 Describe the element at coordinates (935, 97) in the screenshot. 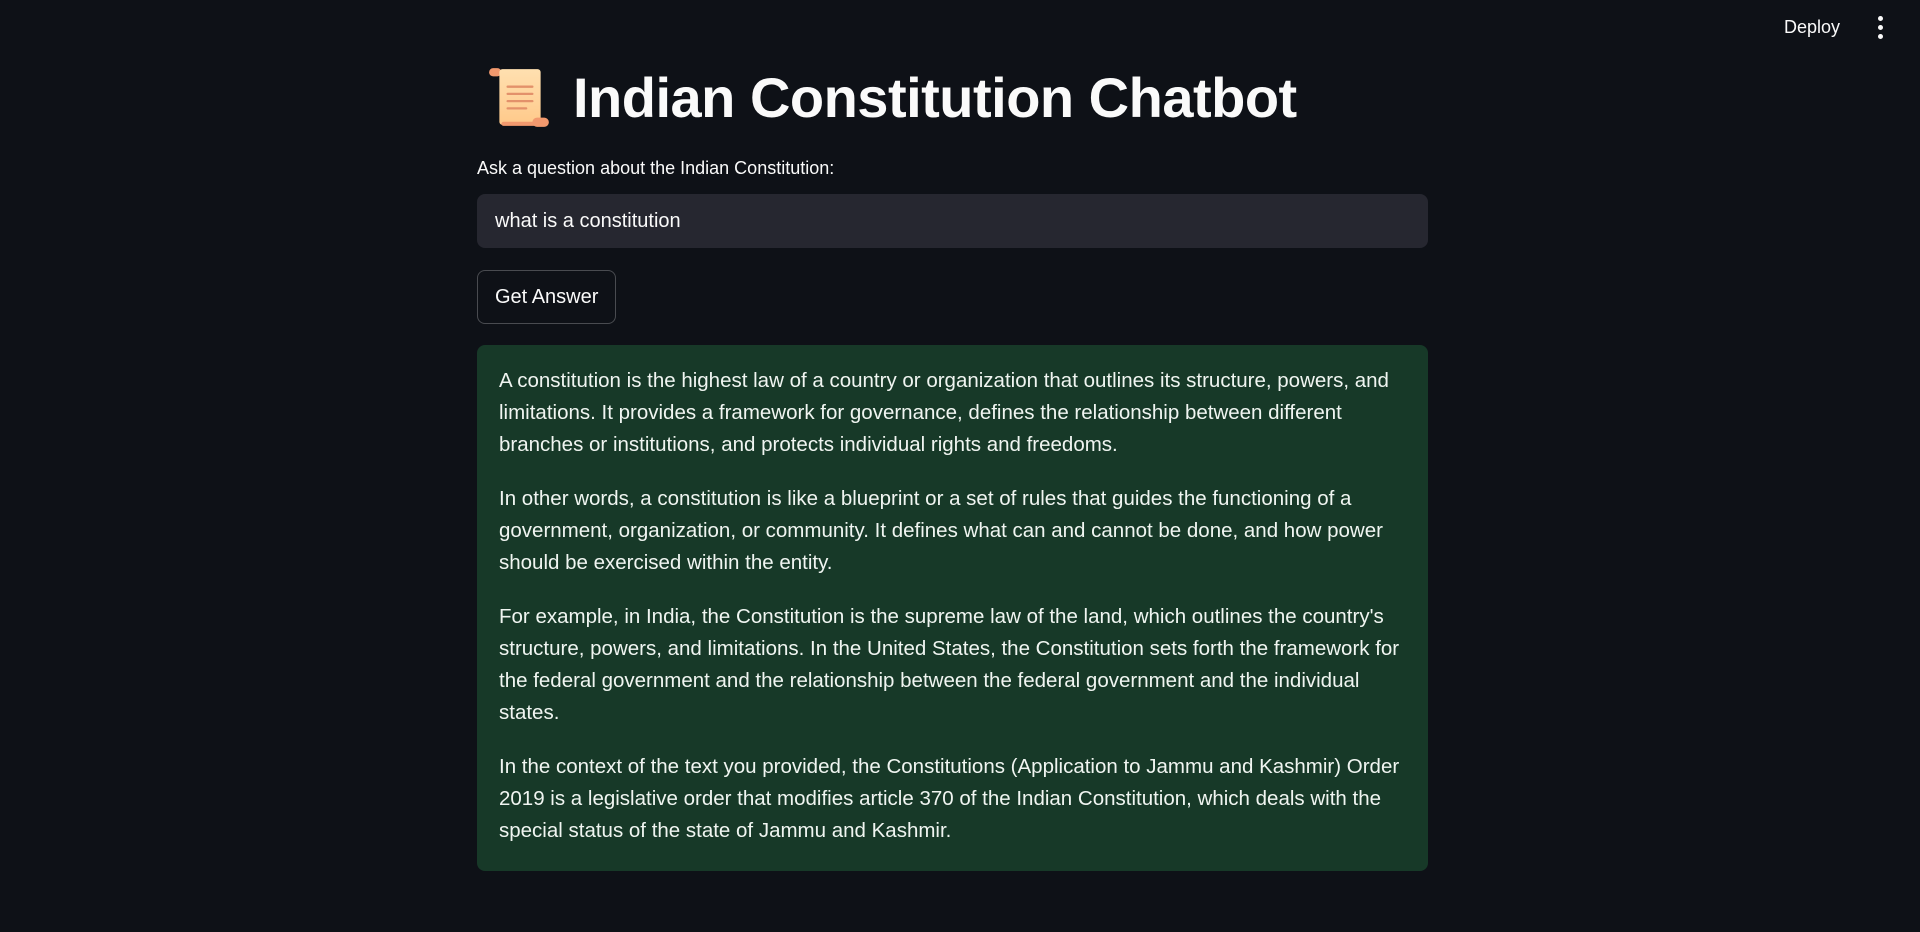

I see `page-title: Indian Constitution Chatbot` at that location.